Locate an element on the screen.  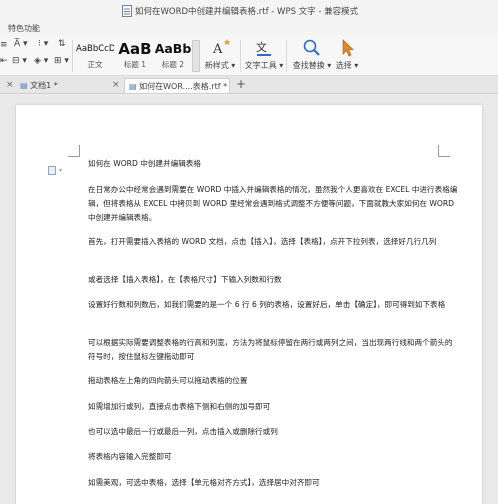
tab-document-1: ▤ 文档1 * is located at coordinates (39, 85).